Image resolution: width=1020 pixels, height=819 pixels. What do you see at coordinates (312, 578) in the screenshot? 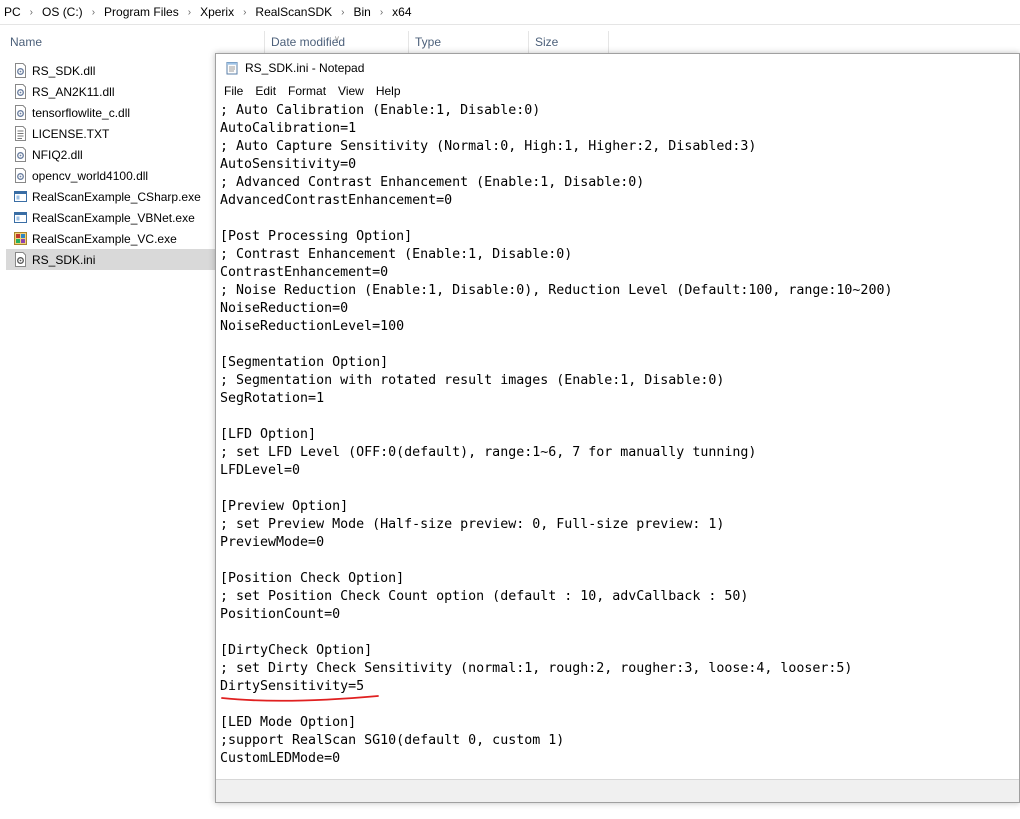
I see `text-line: [Position Check Option]` at bounding box center [312, 578].